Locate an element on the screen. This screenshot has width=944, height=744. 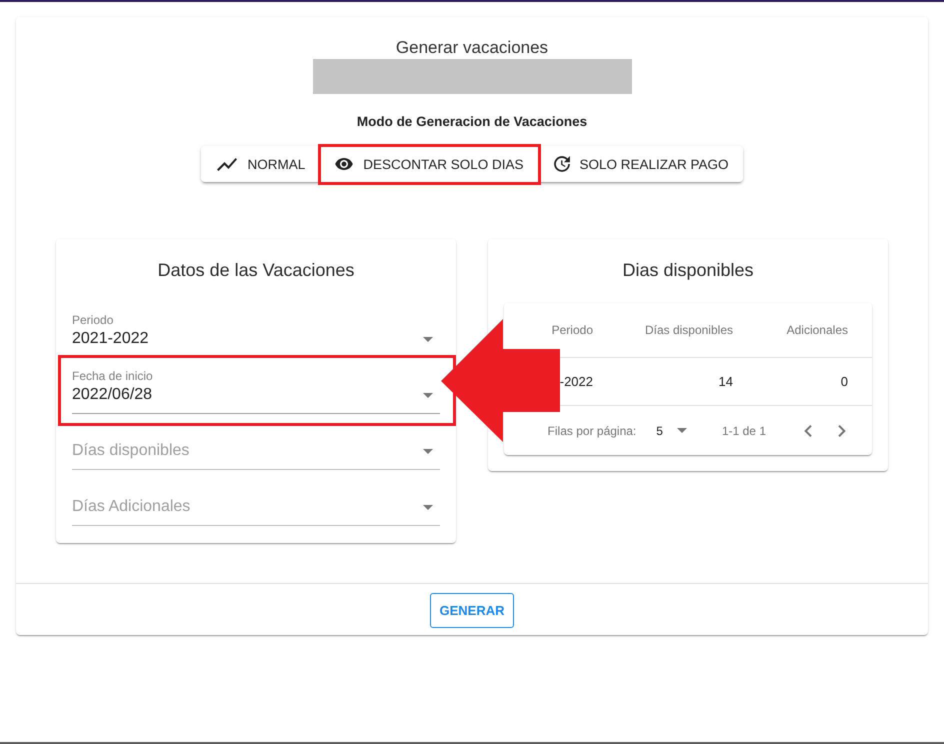
dialog-title: Generar vacaciones is located at coordinates (472, 48).